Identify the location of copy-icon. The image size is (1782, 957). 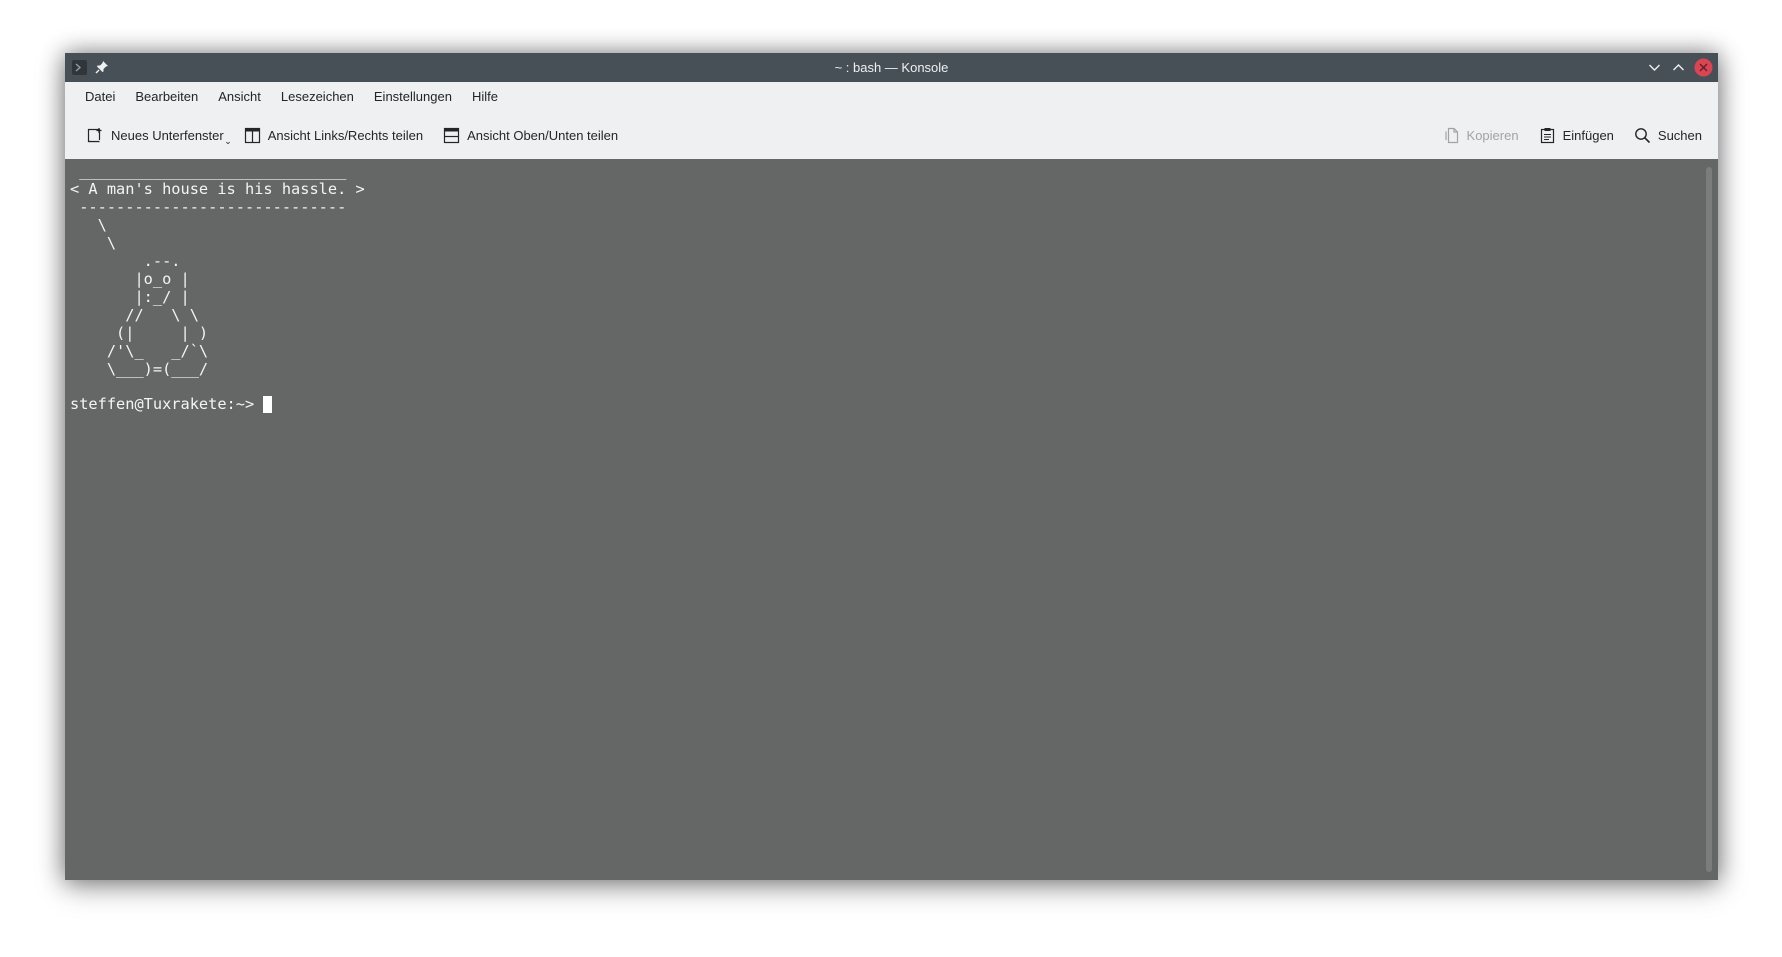
(1451, 135).